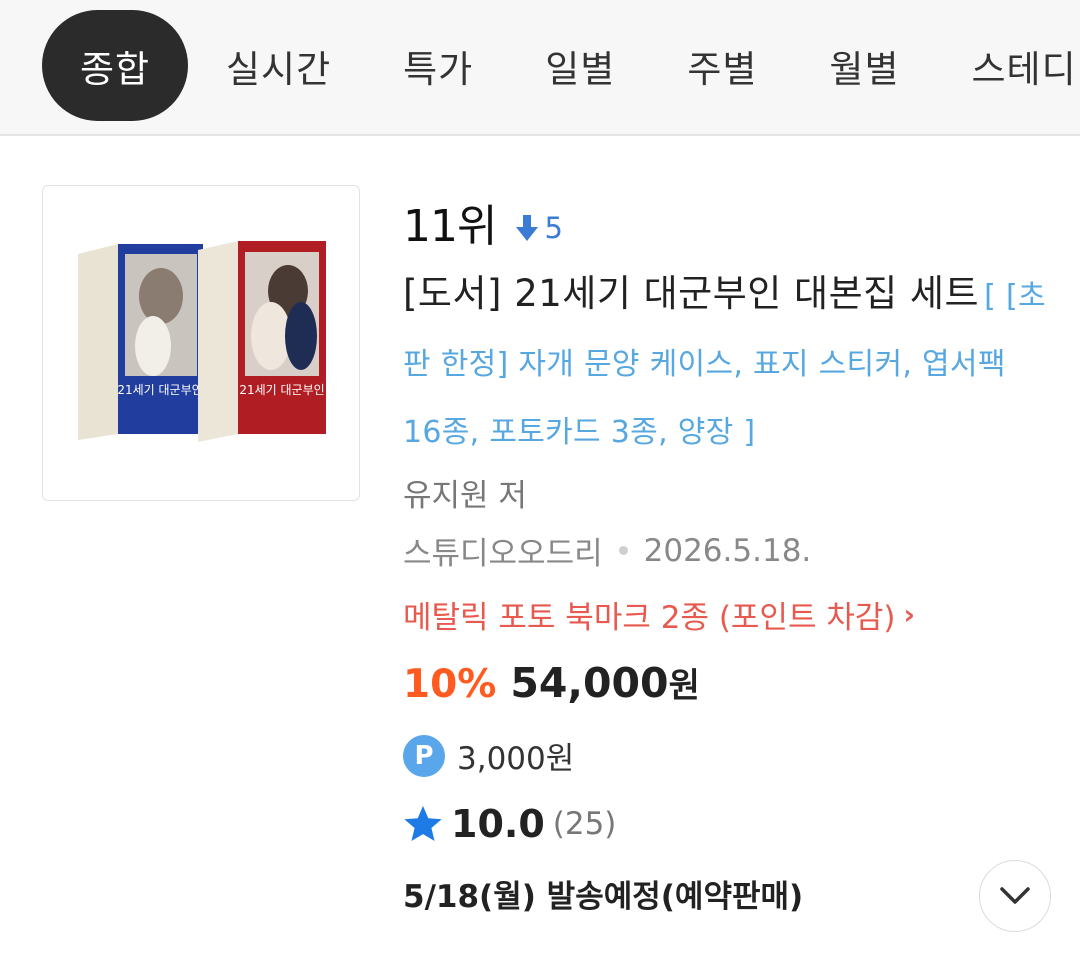 The height and width of the screenshot is (959, 1080). I want to click on points-row: P 3,000원, so click(488, 755).